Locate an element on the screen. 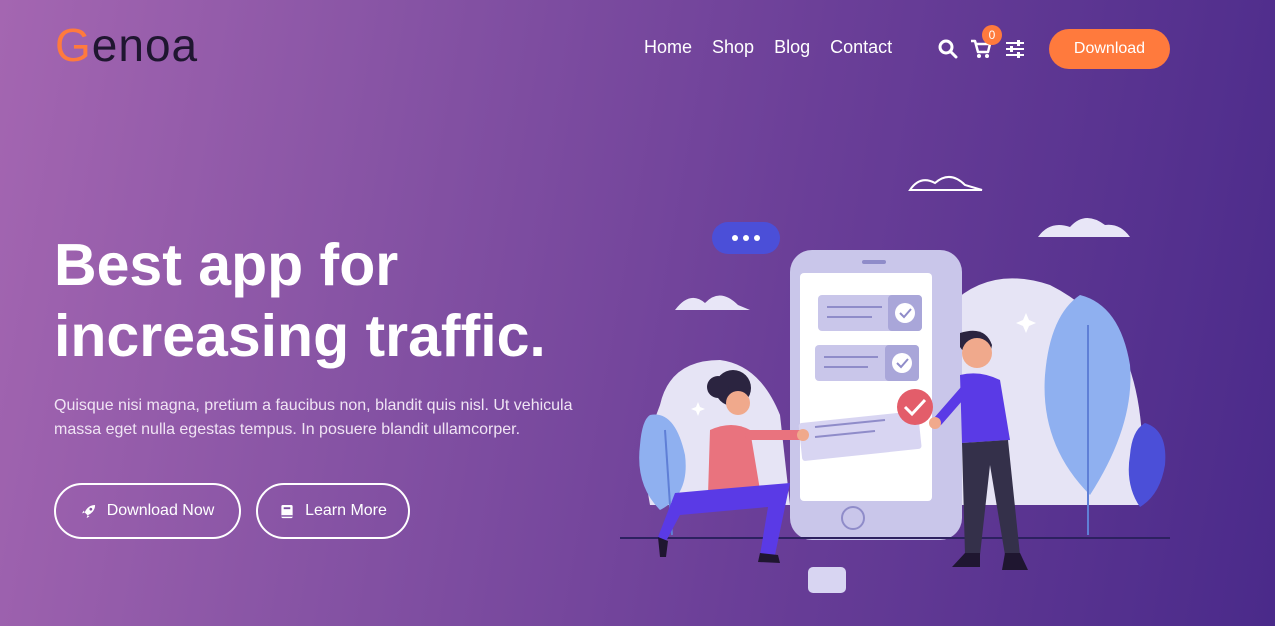 The image size is (1275, 626). nav-blog: Blog is located at coordinates (792, 47).